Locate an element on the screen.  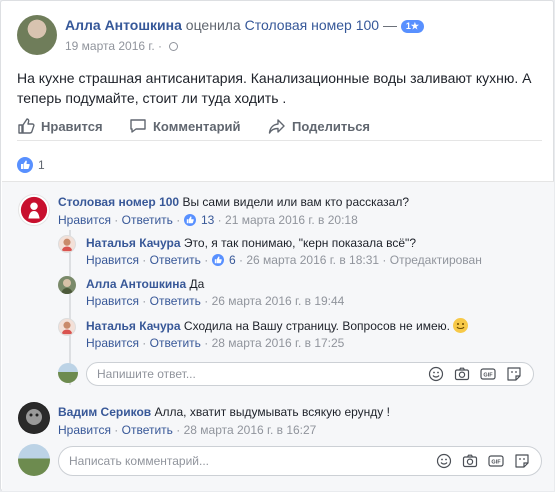
reply-input is located at coordinates (231, 374).